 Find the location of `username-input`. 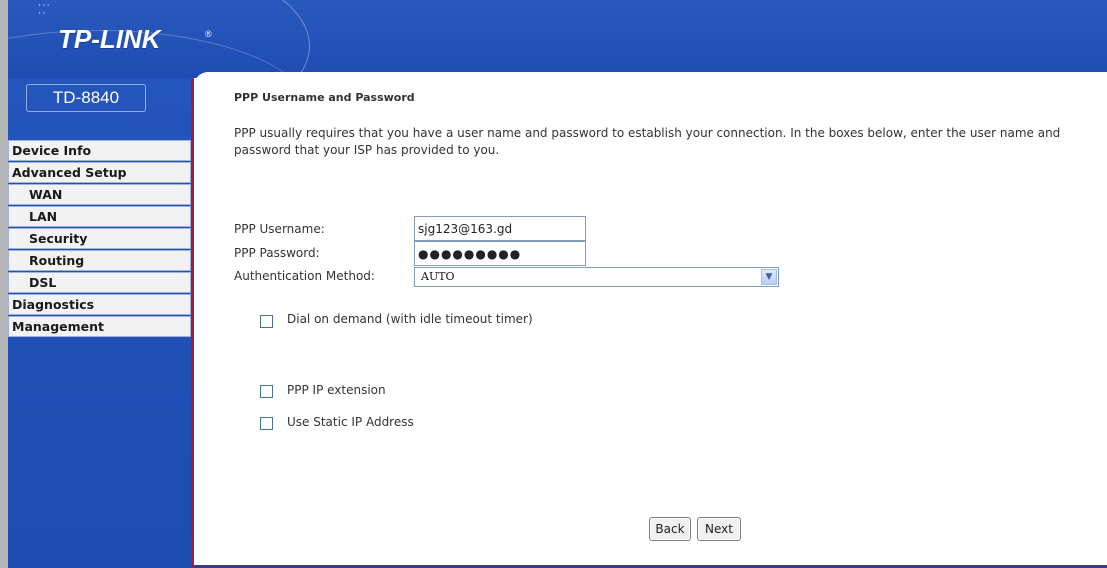

username-input is located at coordinates (500, 228).